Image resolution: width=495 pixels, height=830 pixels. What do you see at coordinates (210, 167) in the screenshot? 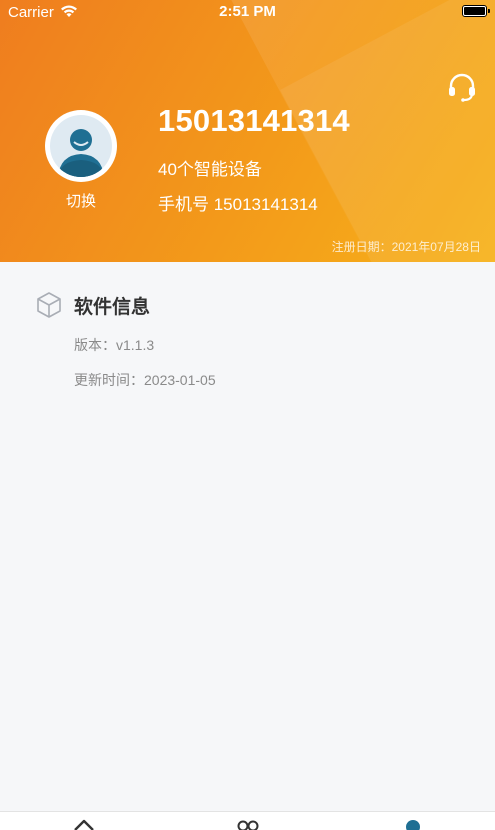
I see `device-count: 40个智能设备` at bounding box center [210, 167].